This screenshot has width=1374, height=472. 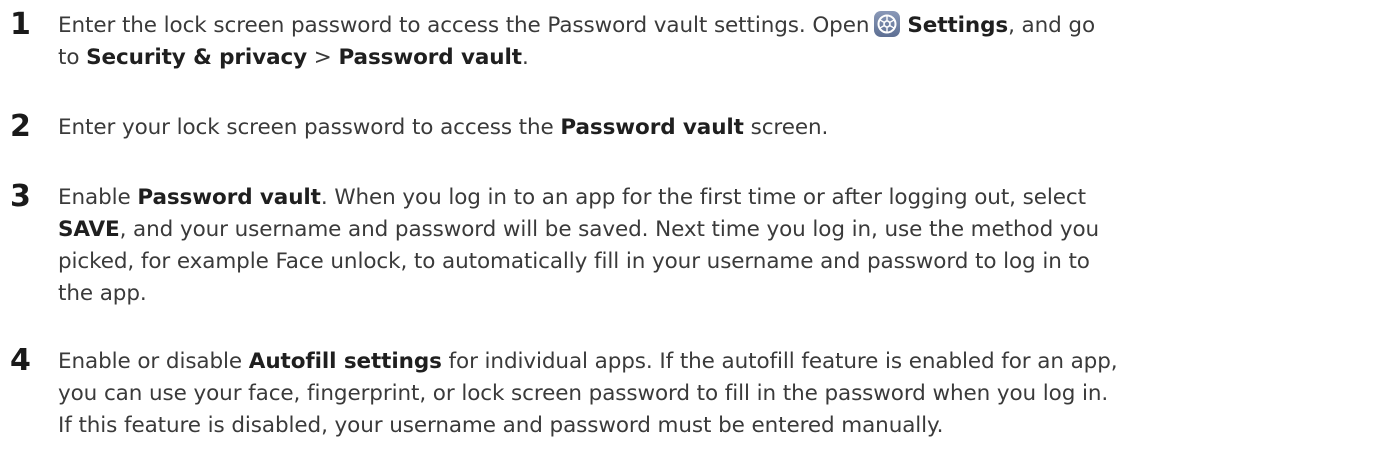 What do you see at coordinates (89, 229) in the screenshot?
I see `save-label: SAVE` at bounding box center [89, 229].